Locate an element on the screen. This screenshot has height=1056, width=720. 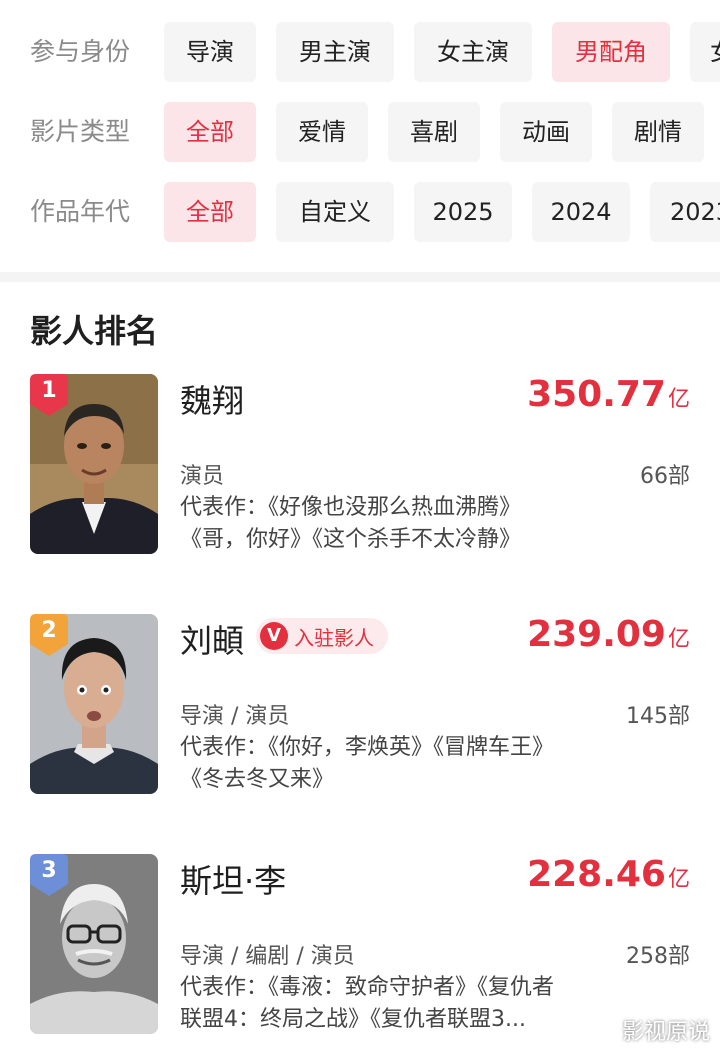
work-count: 258部 is located at coordinates (658, 956).